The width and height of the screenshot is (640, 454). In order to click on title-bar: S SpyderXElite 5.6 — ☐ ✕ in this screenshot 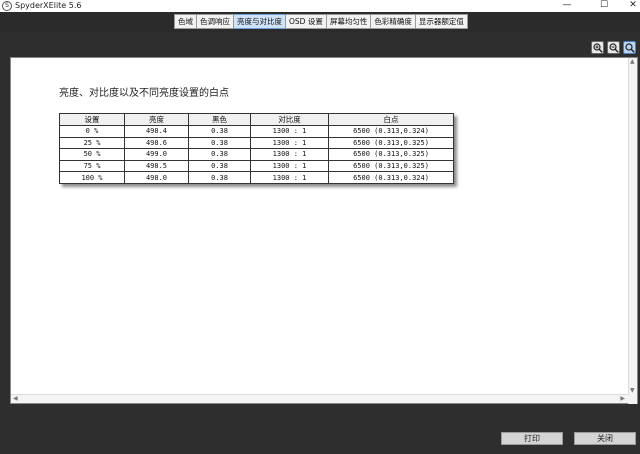, I will do `click(320, 6)`.